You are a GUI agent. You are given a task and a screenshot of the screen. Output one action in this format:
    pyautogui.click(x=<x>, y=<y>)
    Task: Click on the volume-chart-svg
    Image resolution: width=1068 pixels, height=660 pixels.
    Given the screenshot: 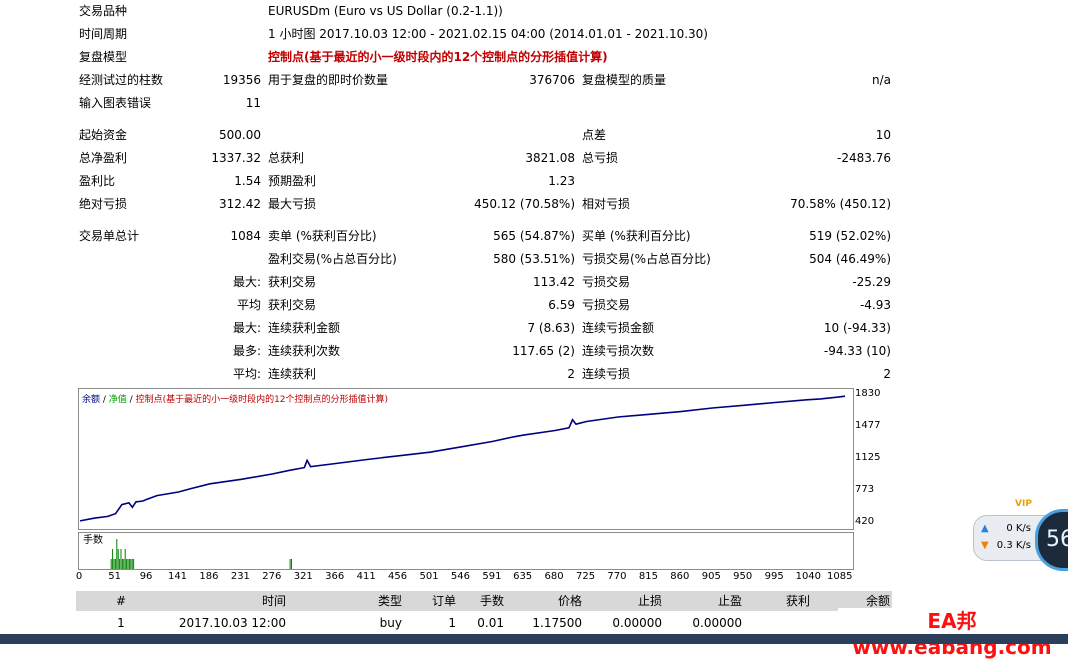 What is the action you would take?
    pyautogui.click(x=201, y=554)
    